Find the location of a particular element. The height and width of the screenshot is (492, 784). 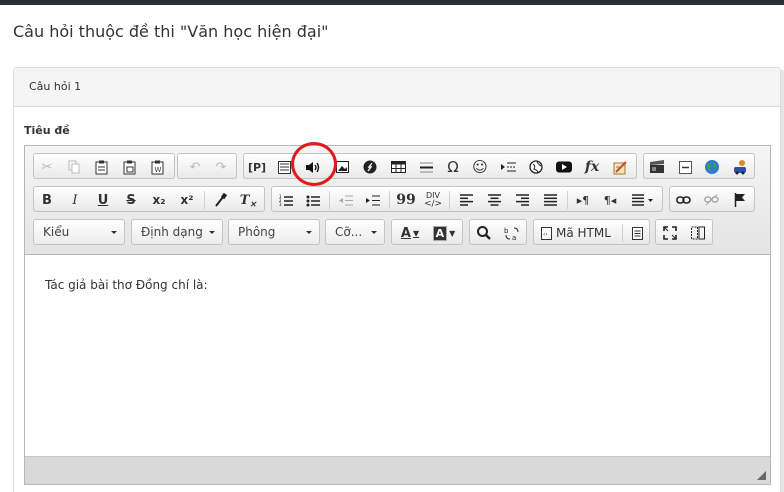

svg-text: a is located at coordinates (514, 237).